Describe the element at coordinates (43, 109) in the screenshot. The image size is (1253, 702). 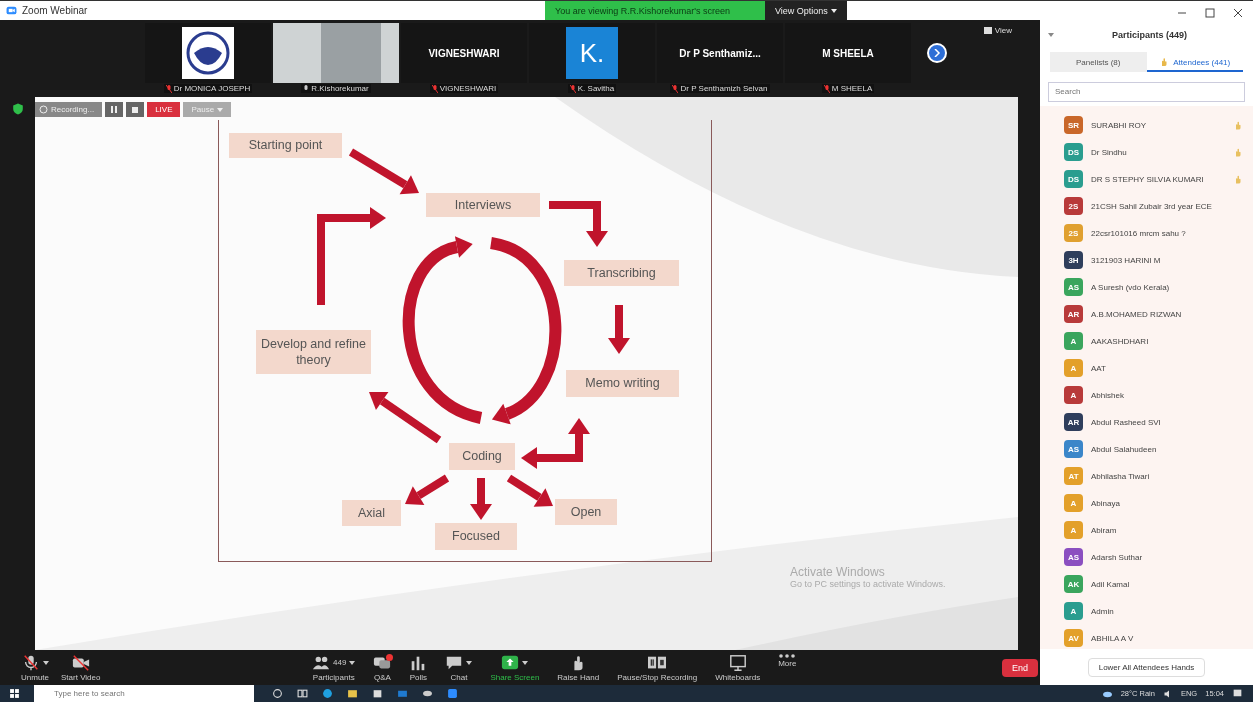
I see `record-icon` at that location.